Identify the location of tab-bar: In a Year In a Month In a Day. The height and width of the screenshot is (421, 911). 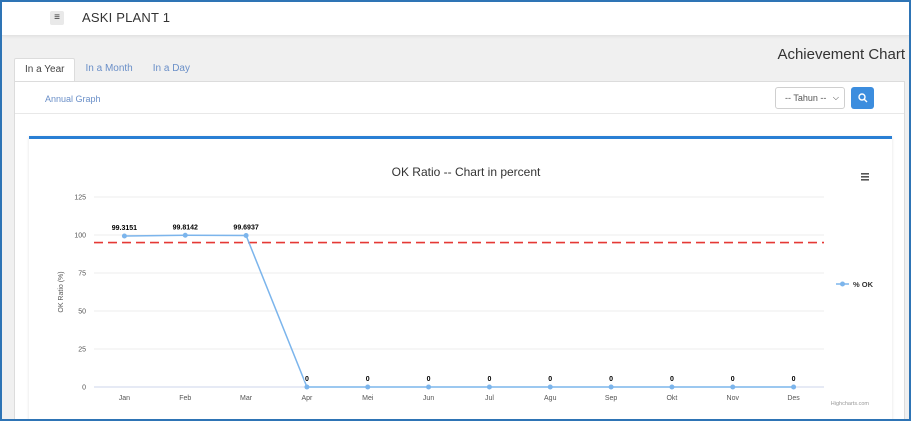
(107, 70).